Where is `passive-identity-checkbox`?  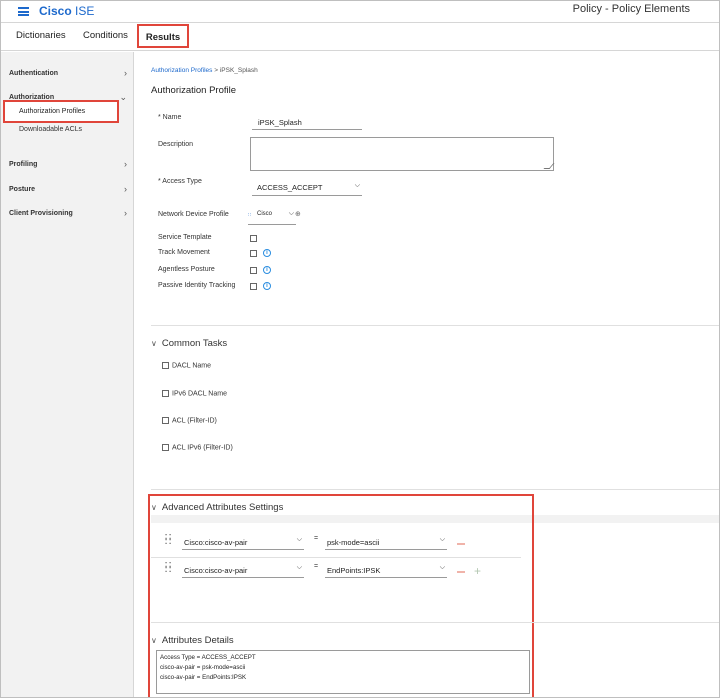
passive-identity-checkbox is located at coordinates (253, 286).